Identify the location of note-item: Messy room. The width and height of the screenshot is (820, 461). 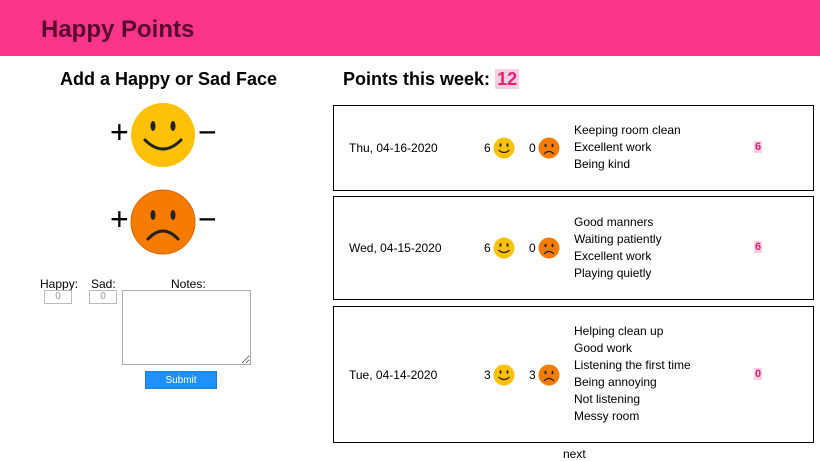
(607, 416).